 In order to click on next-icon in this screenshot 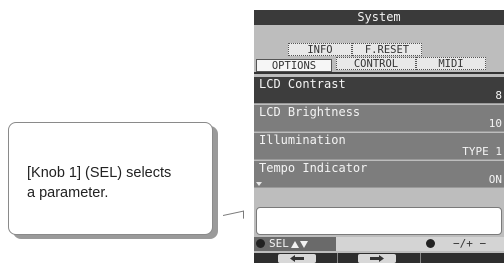, I will do `click(377, 258)`.